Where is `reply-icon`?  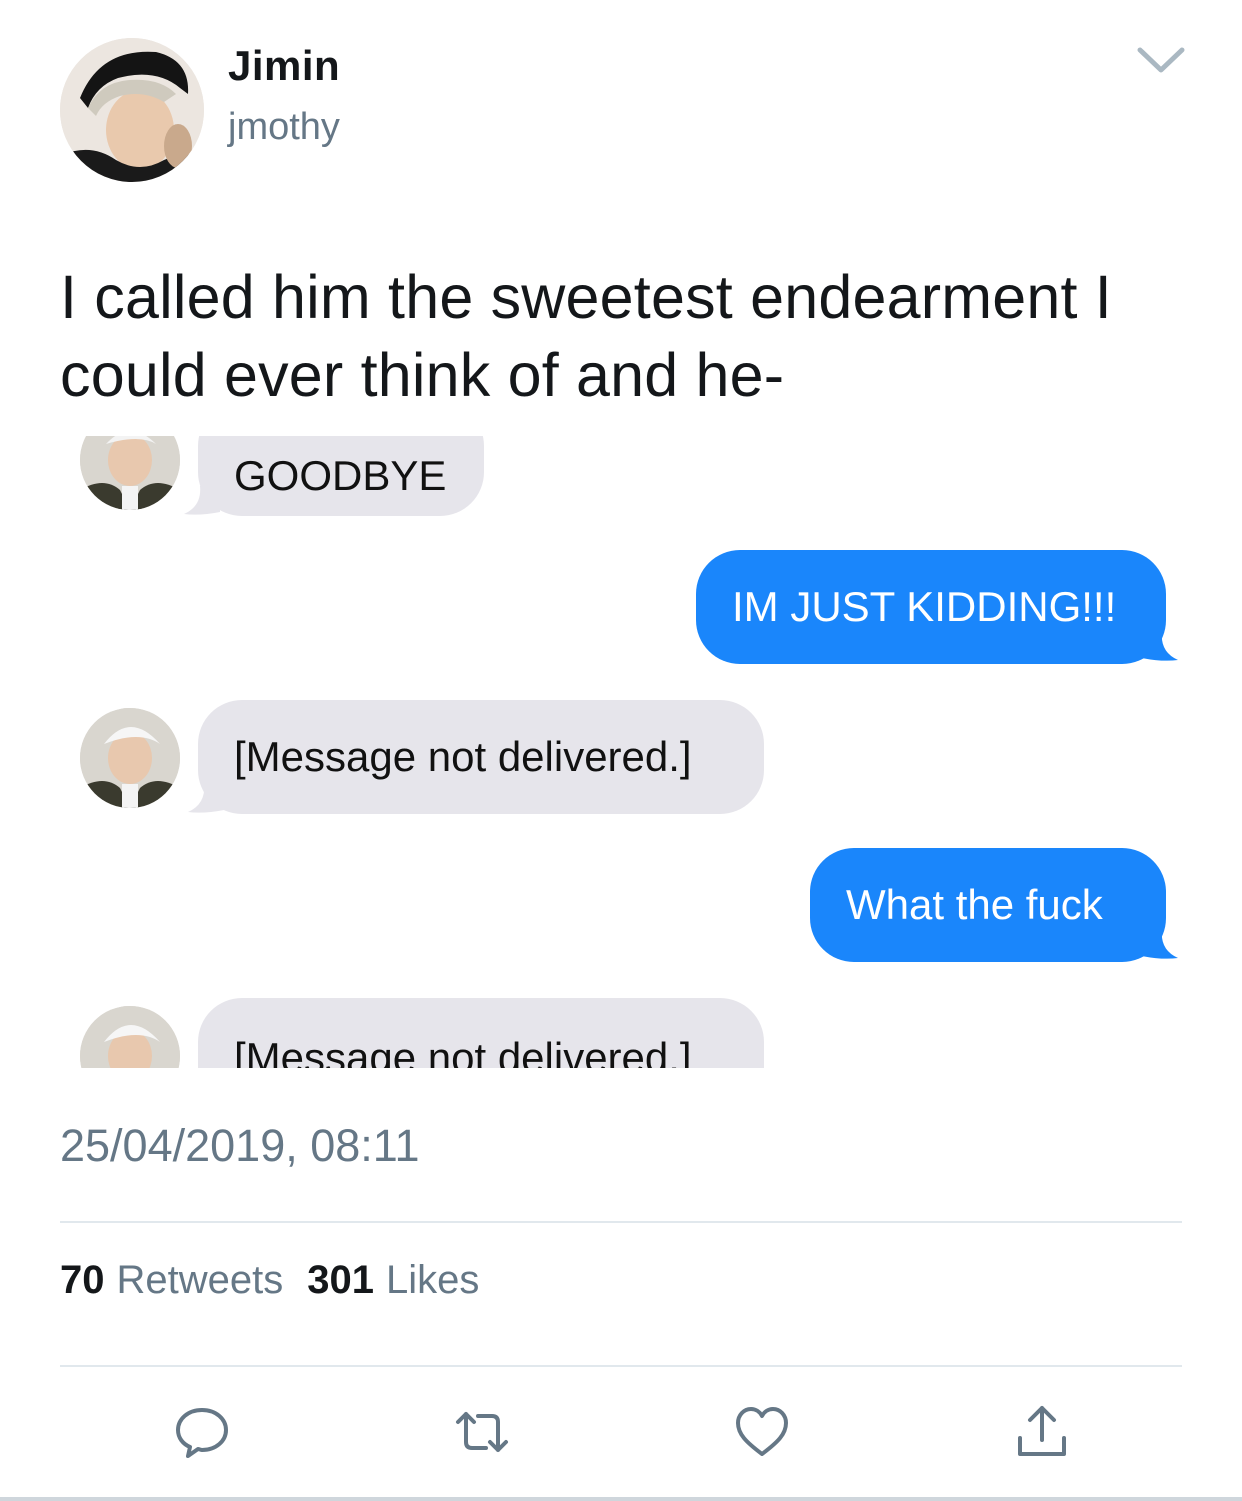
reply-icon is located at coordinates (202, 1432).